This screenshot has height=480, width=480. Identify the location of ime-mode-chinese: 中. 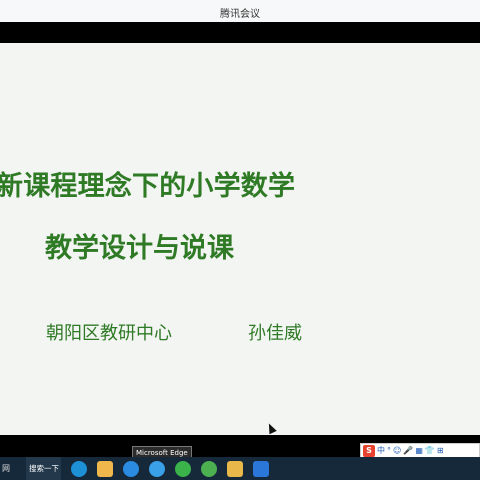
(381, 450).